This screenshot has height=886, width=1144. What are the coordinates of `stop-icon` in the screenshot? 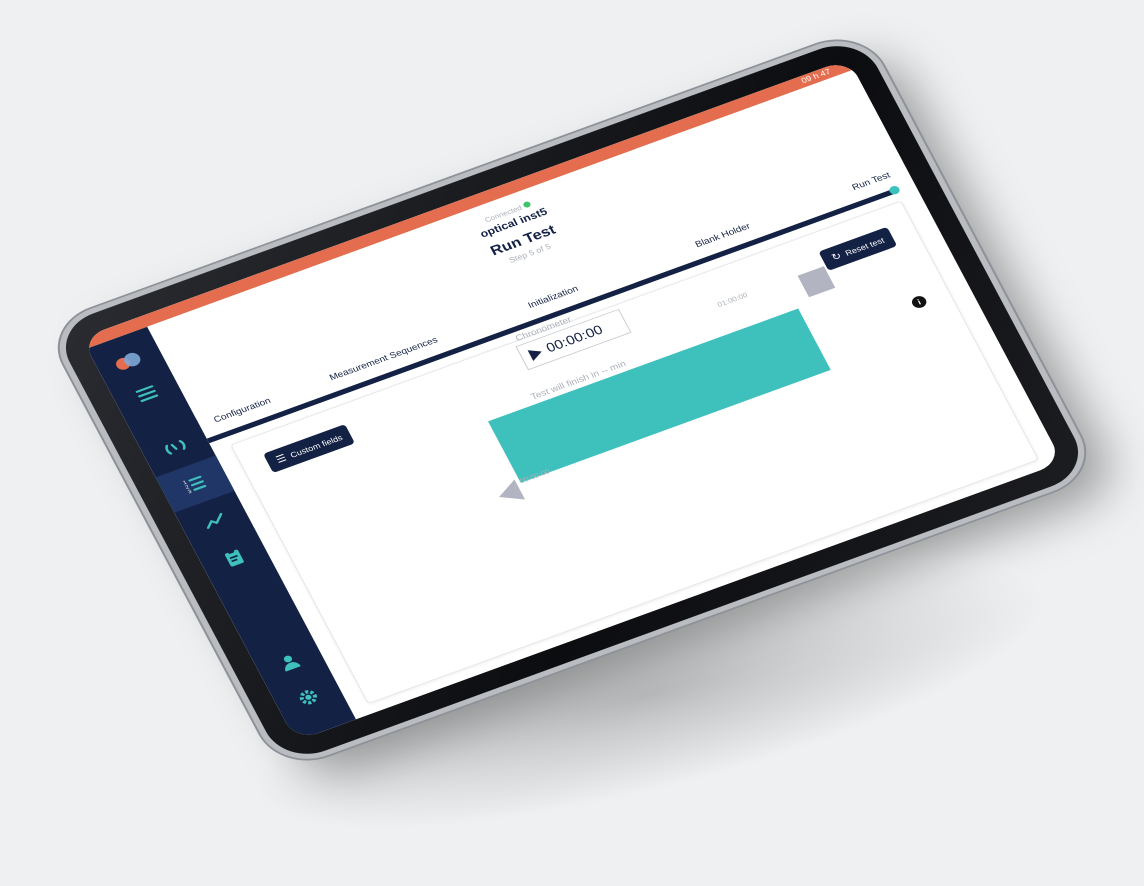 It's located at (816, 282).